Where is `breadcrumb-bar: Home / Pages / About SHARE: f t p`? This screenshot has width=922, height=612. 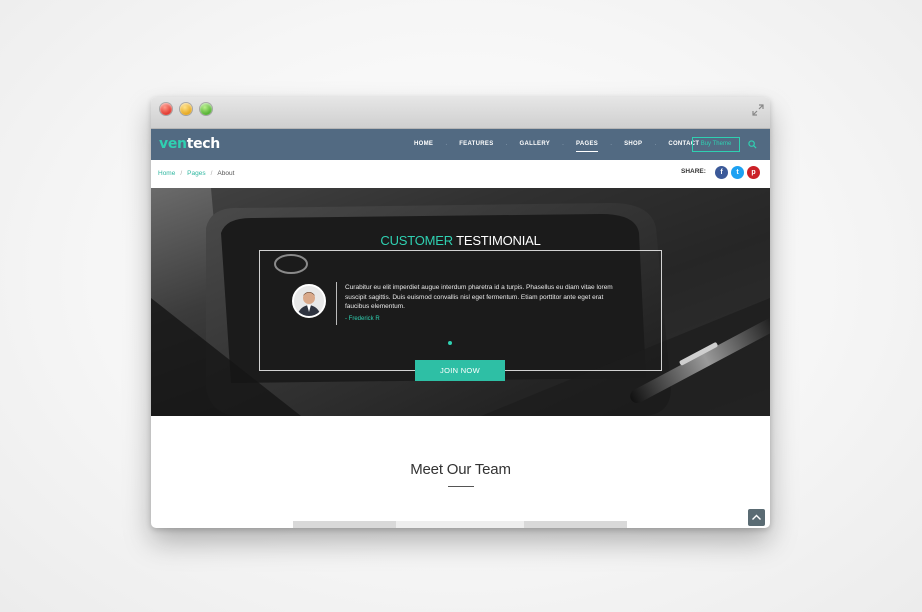
breadcrumb-bar: Home / Pages / About SHARE: f t p is located at coordinates (460, 174).